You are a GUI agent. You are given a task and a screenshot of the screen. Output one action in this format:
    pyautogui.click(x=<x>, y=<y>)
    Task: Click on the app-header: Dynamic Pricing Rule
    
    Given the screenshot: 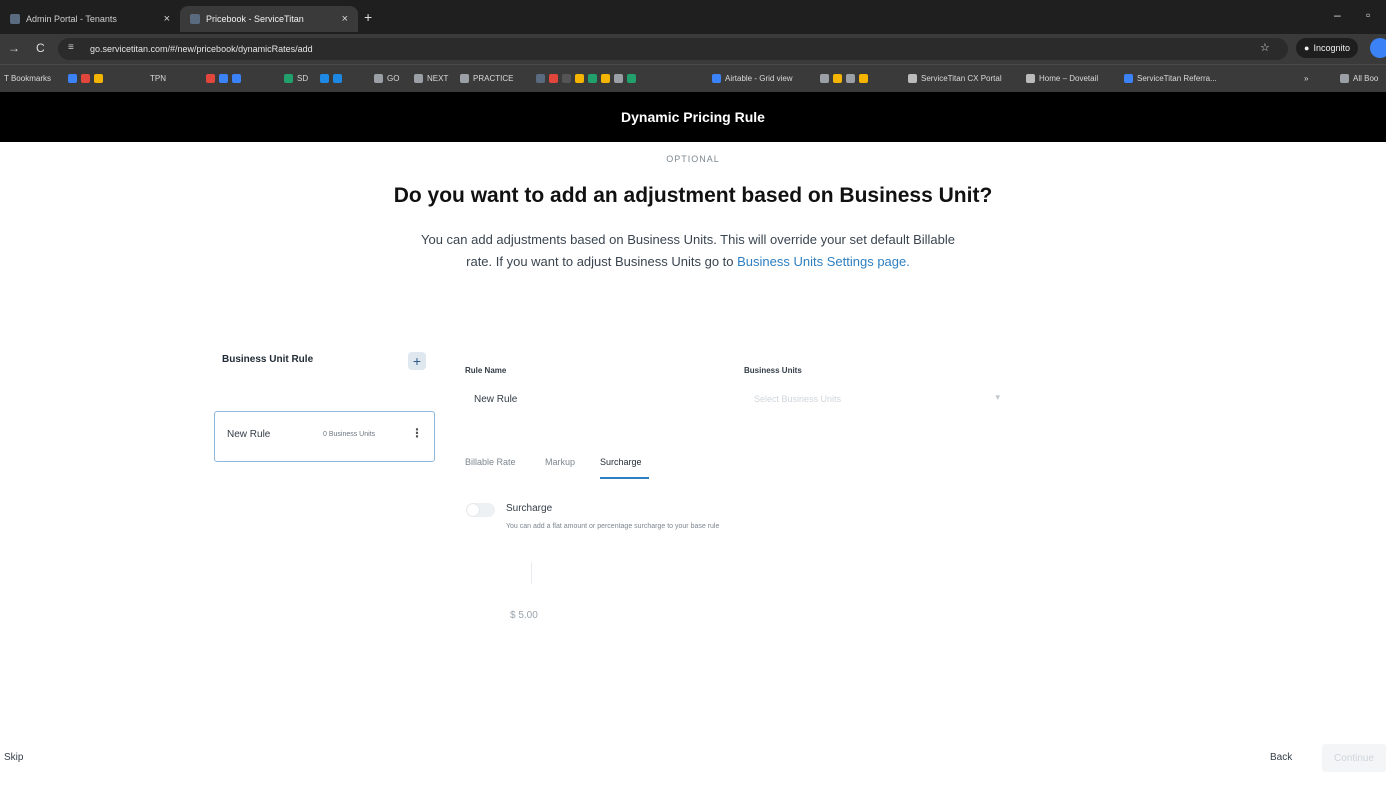 What is the action you would take?
    pyautogui.click(x=693, y=117)
    